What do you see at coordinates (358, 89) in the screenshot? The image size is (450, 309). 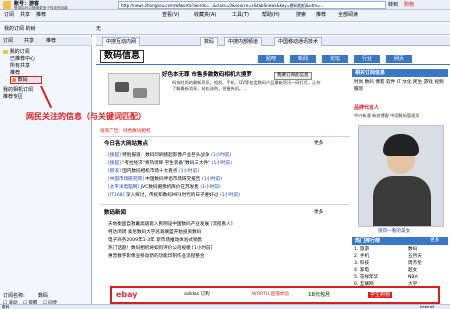 I see `related-link: 服装` at bounding box center [358, 89].